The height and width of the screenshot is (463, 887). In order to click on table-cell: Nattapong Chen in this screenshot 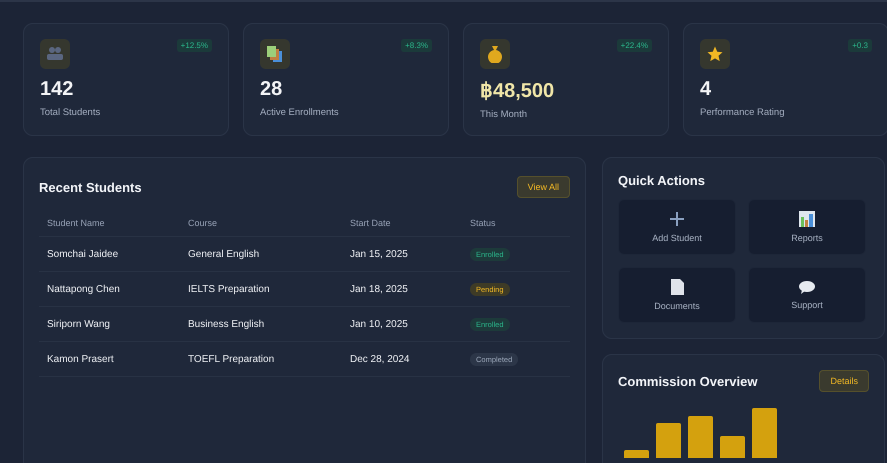, I will do `click(83, 289)`.